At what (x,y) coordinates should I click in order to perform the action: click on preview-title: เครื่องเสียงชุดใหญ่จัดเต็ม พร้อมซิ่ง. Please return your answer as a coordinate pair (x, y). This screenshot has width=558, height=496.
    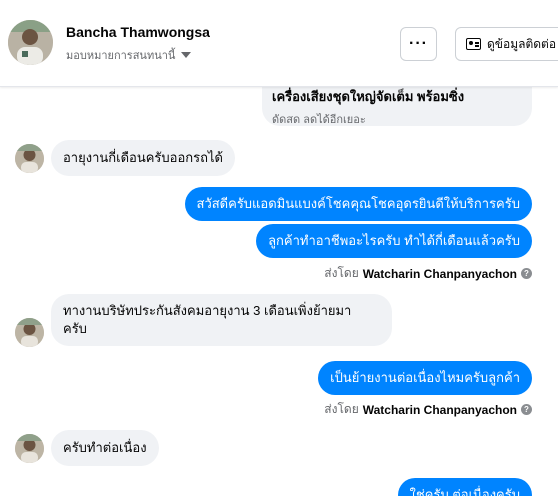
    Looking at the image, I should click on (368, 96).